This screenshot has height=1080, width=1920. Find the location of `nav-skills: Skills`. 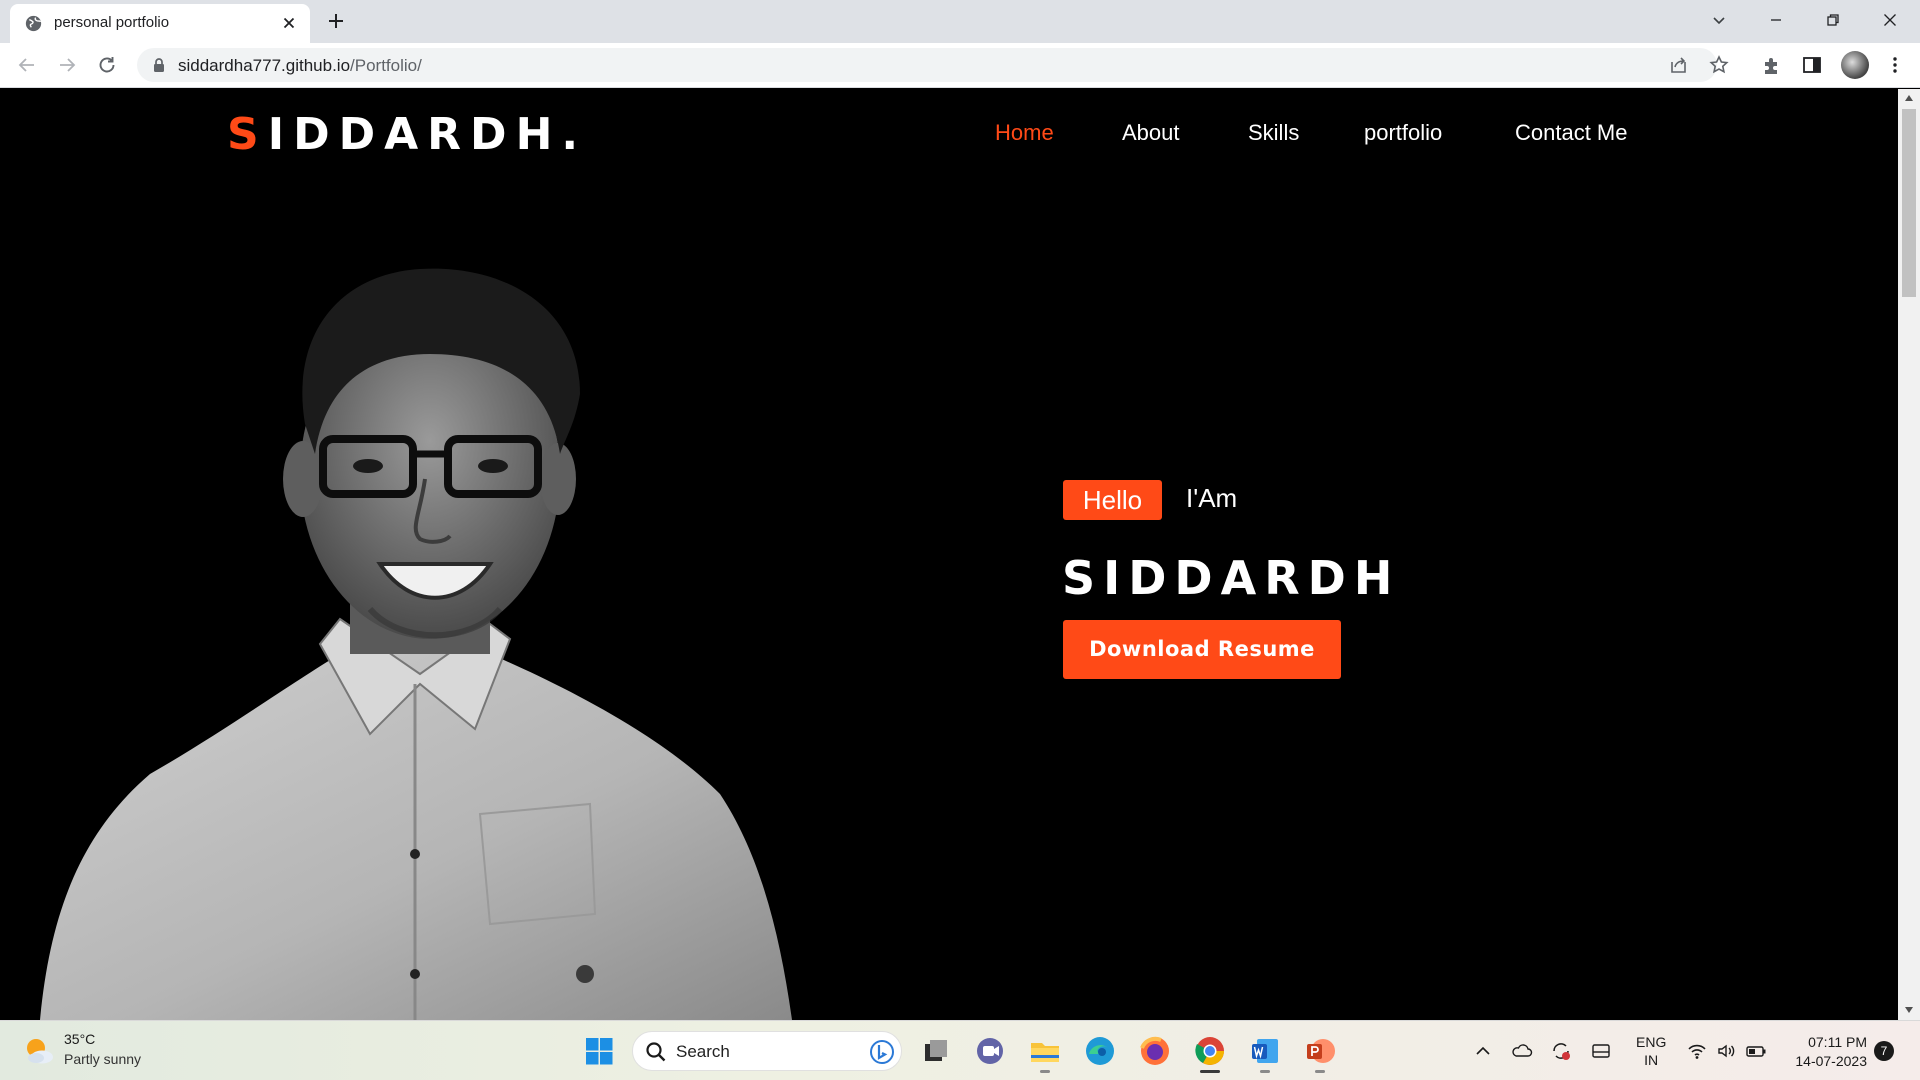

nav-skills: Skills is located at coordinates (1273, 133).